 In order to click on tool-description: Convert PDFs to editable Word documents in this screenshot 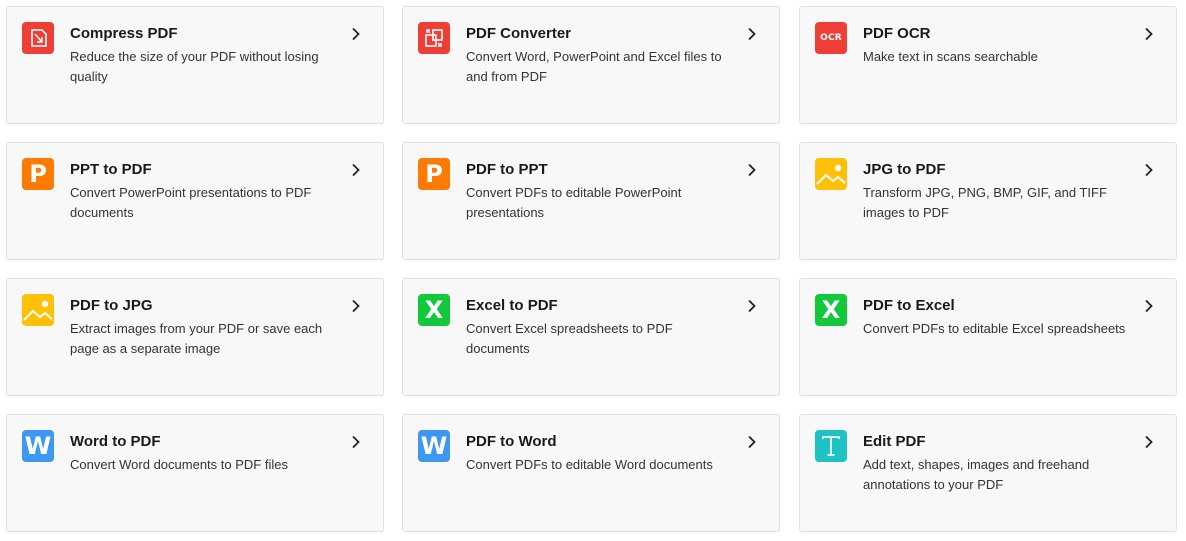, I will do `click(589, 464)`.